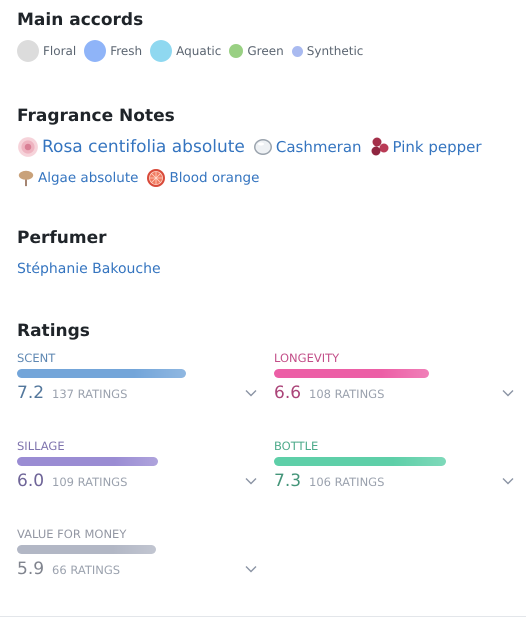  I want to click on section-heading: Main accords, so click(80, 20).